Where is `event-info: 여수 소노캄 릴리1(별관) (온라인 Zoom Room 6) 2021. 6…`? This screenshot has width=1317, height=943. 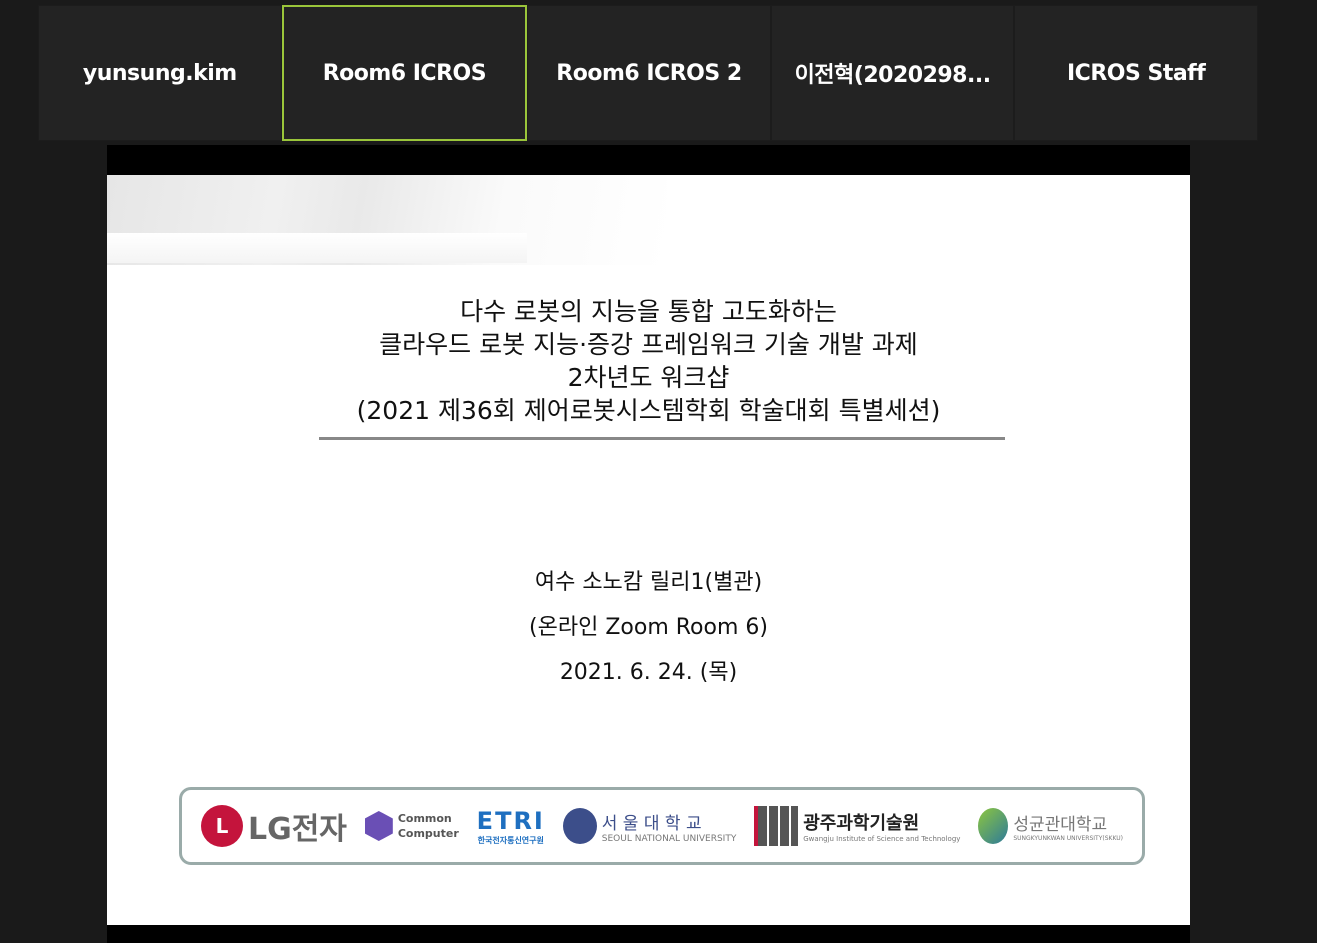 event-info: 여수 소노캄 릴리1(별관) (온라인 Zoom Room 6) 2021. 6… is located at coordinates (648, 627).